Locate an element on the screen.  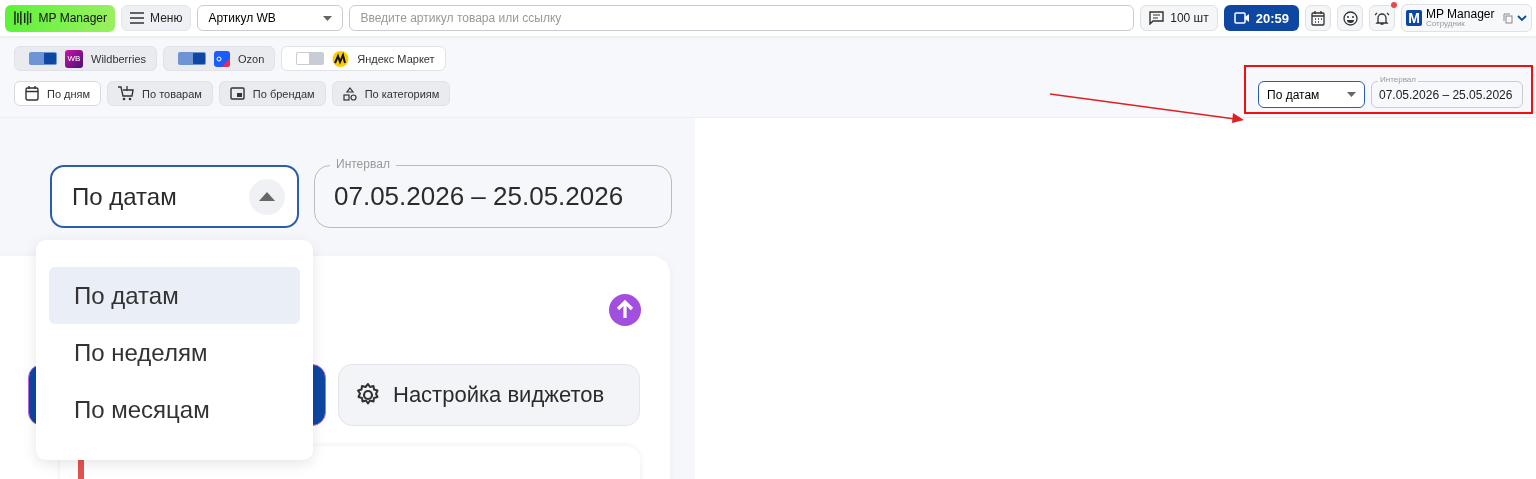
smile-icon is located at coordinates (1350, 18).